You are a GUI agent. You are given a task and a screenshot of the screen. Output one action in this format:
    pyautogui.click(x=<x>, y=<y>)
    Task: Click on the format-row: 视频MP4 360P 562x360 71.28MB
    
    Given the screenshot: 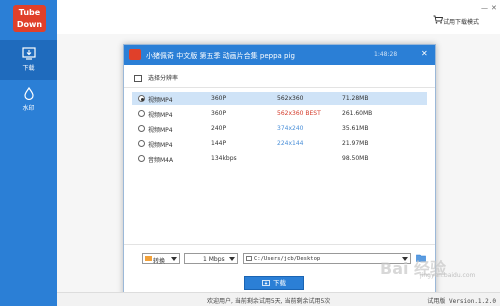 What is the action you would take?
    pyautogui.click(x=279, y=98)
    